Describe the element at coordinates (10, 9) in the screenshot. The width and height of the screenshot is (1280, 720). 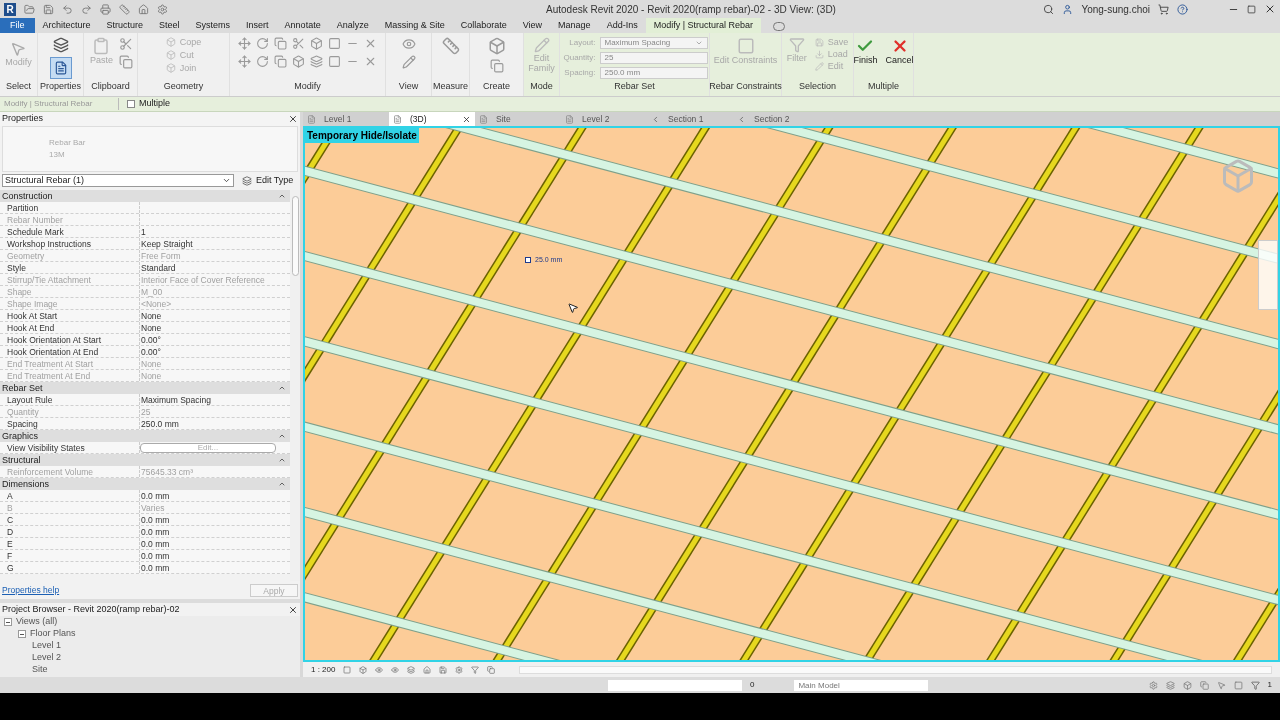
I see `app-logo: R` at that location.